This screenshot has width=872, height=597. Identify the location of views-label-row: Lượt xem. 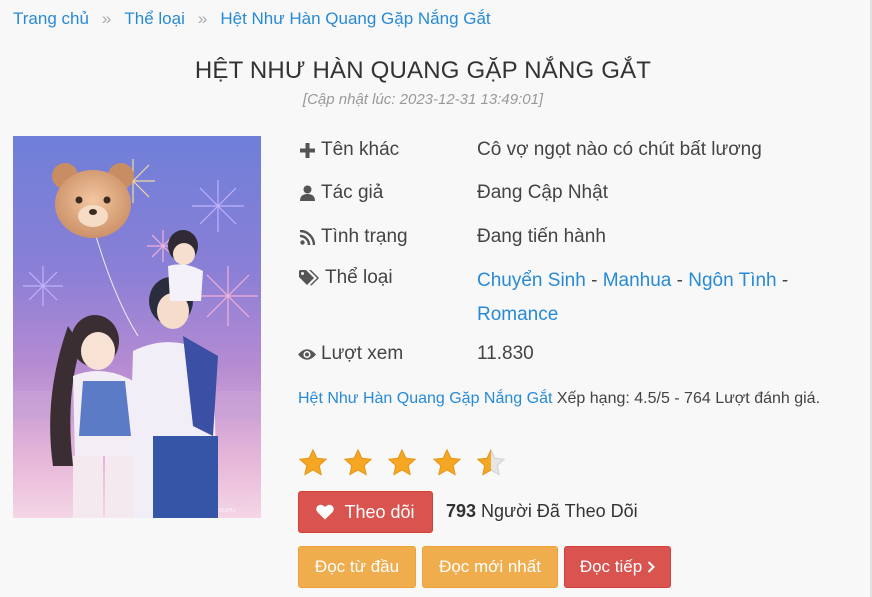
(350, 354).